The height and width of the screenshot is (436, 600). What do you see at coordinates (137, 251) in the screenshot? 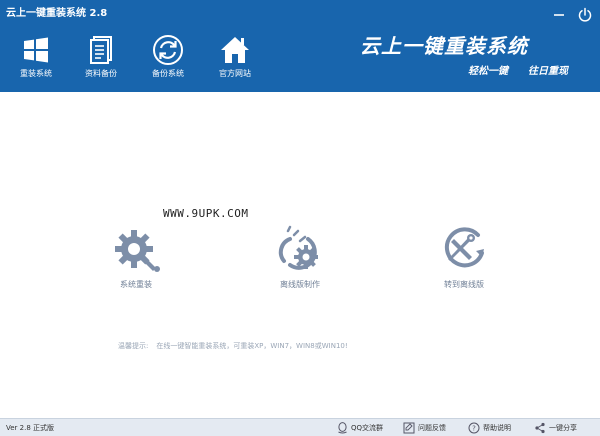
I see `gear-wrench-icon` at bounding box center [137, 251].